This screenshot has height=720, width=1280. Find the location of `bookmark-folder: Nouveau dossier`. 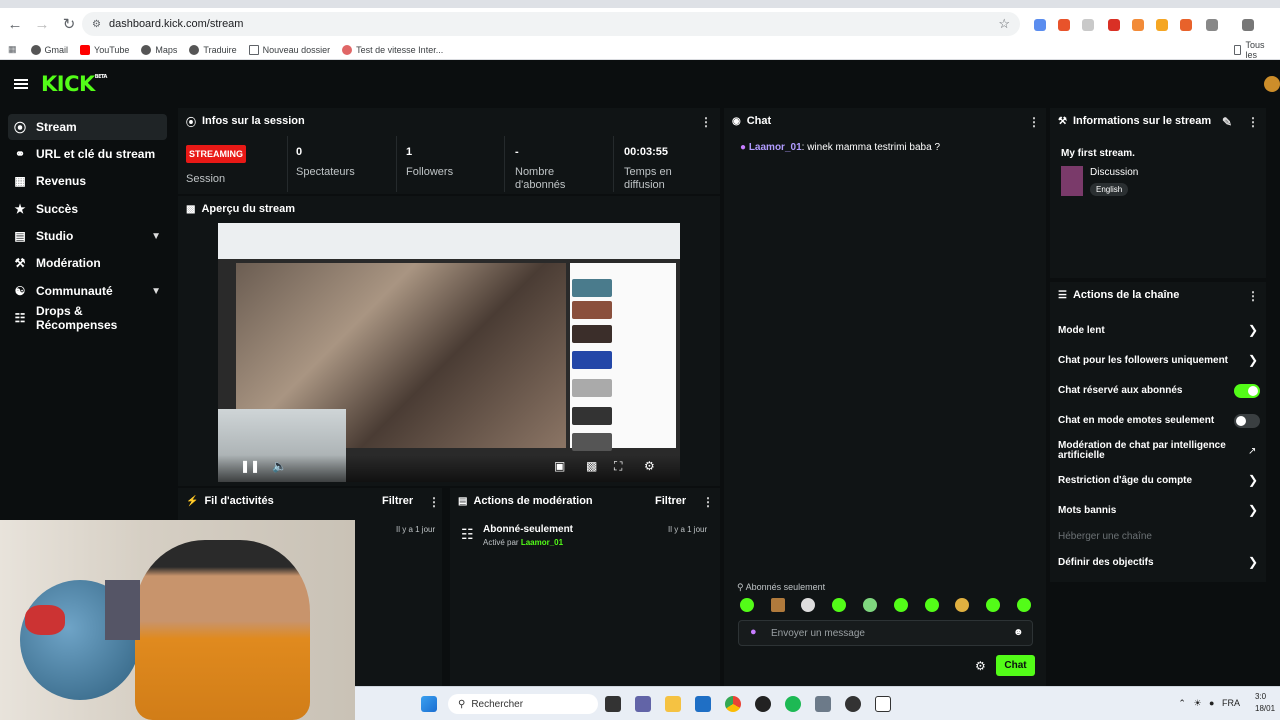

bookmark-folder: Nouveau dossier is located at coordinates (289, 49).